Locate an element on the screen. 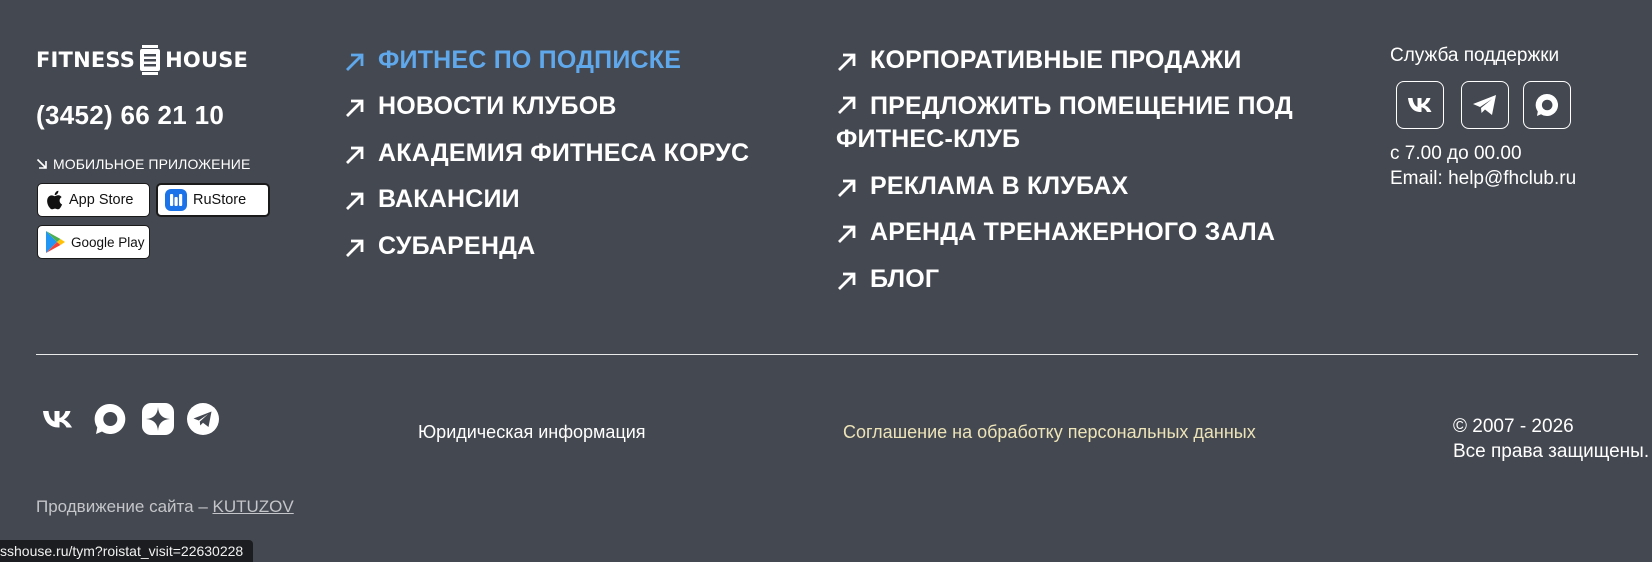  support-telegram-button is located at coordinates (1485, 105).